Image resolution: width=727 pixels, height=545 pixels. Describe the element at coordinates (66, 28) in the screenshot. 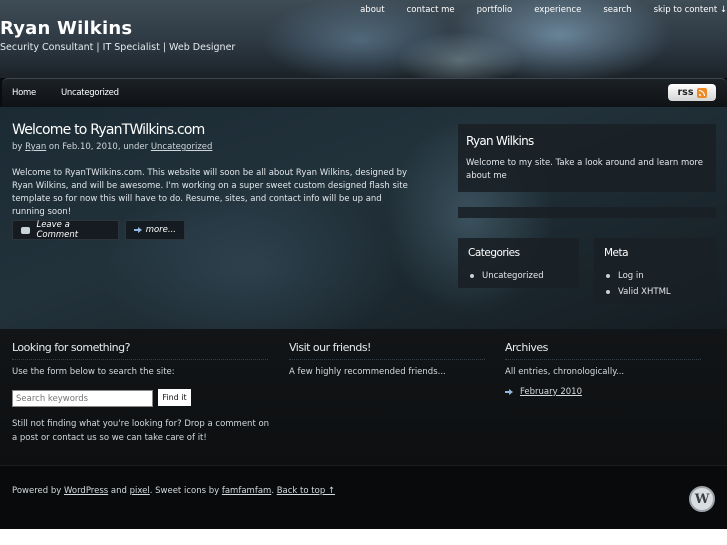

I see `site-title: Ryan Wilkins` at that location.